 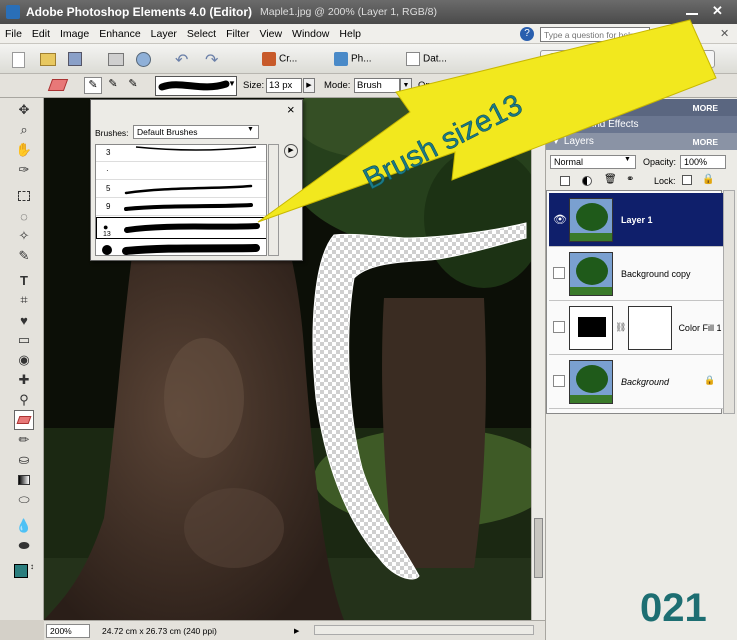 I want to click on menu-file: File, so click(x=13, y=34).